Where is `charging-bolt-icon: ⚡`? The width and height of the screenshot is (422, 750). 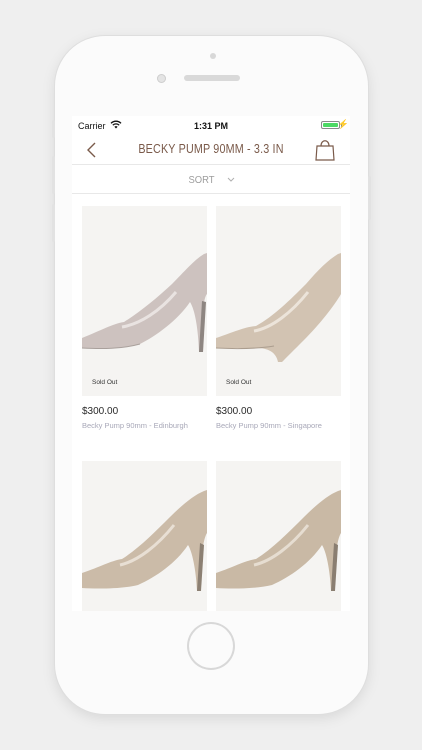
charging-bolt-icon: ⚡ is located at coordinates (343, 124).